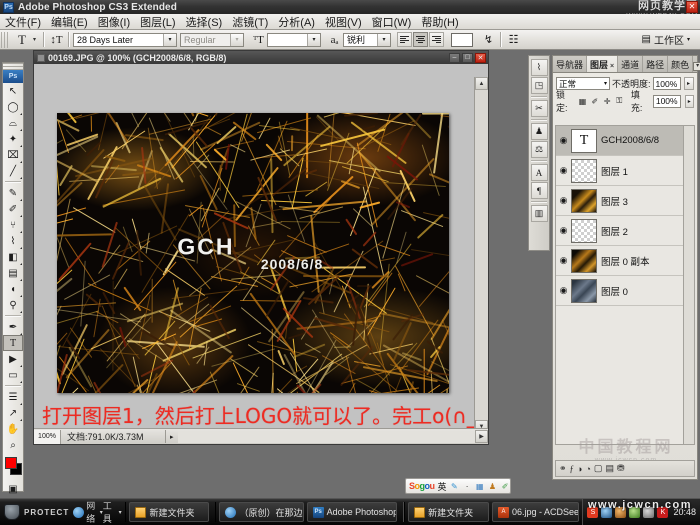 The width and height of the screenshot is (700, 525). Describe the element at coordinates (614, 201) in the screenshot. I see `layer-name: 图层 3` at that location.